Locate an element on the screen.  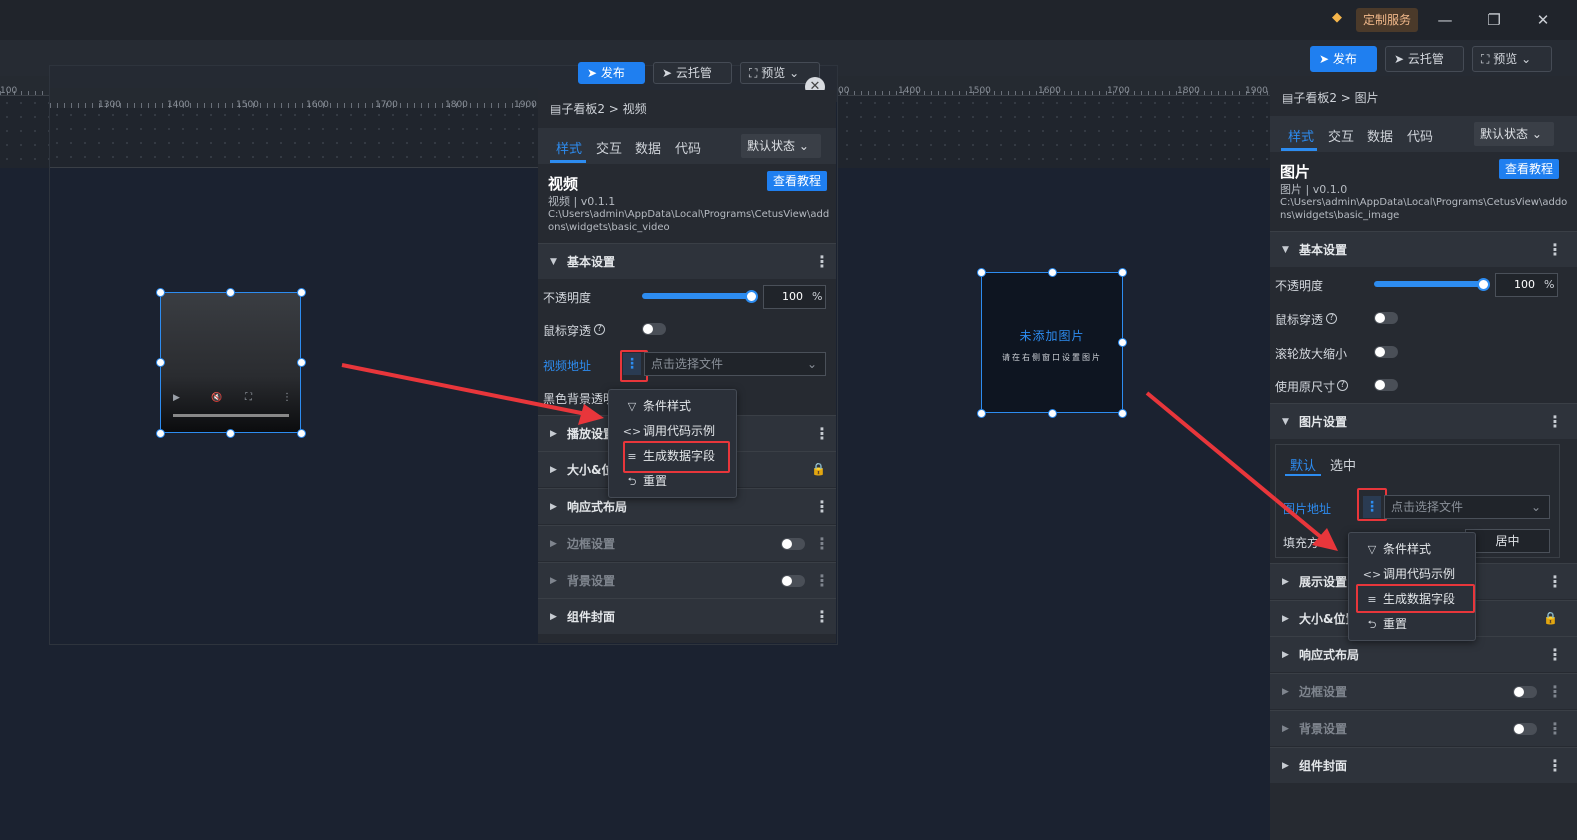
original-size-toggle is located at coordinates (1386, 385).